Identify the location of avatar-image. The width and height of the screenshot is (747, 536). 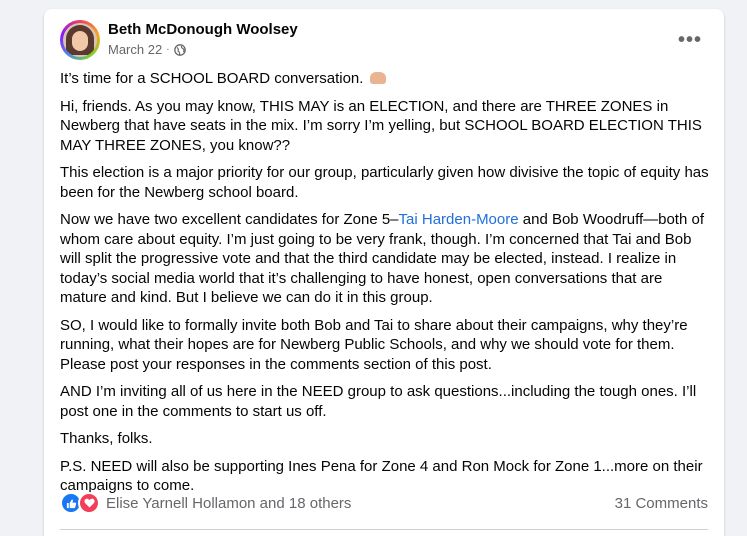
(80, 40).